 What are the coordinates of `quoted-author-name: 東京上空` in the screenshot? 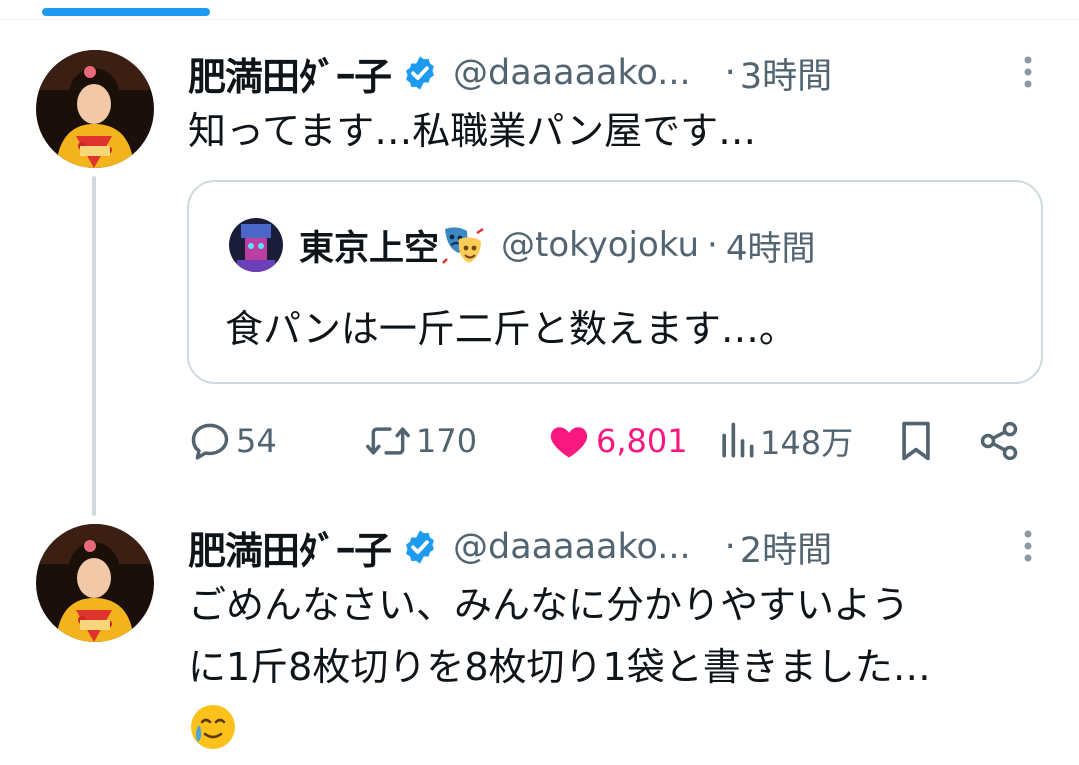 It's located at (369, 245).